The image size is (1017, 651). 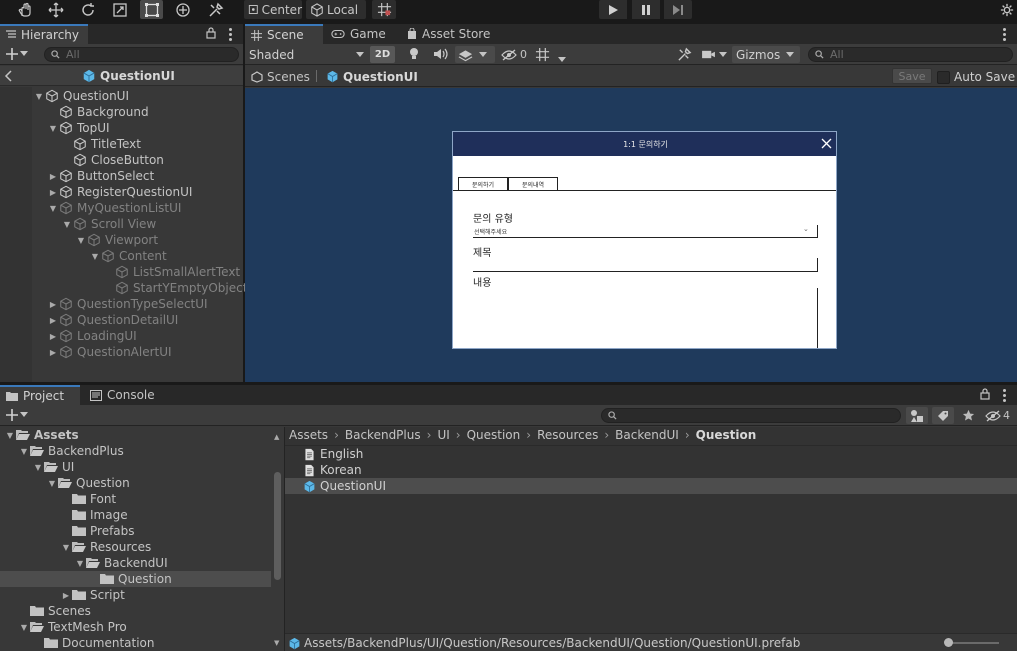 What do you see at coordinates (17, 415) in the screenshot?
I see `project-create-dropdown` at bounding box center [17, 415].